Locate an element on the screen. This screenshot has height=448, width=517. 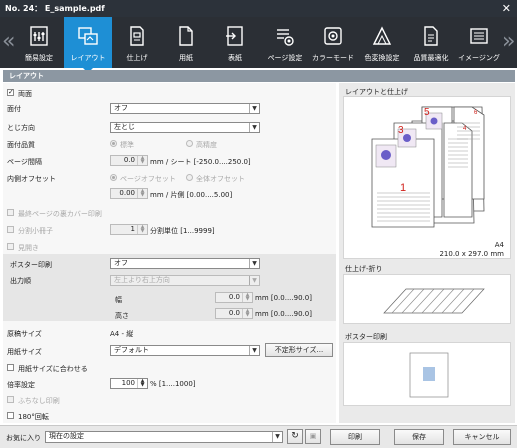
tab-imaging: イメージング is located at coordinates (479, 42).